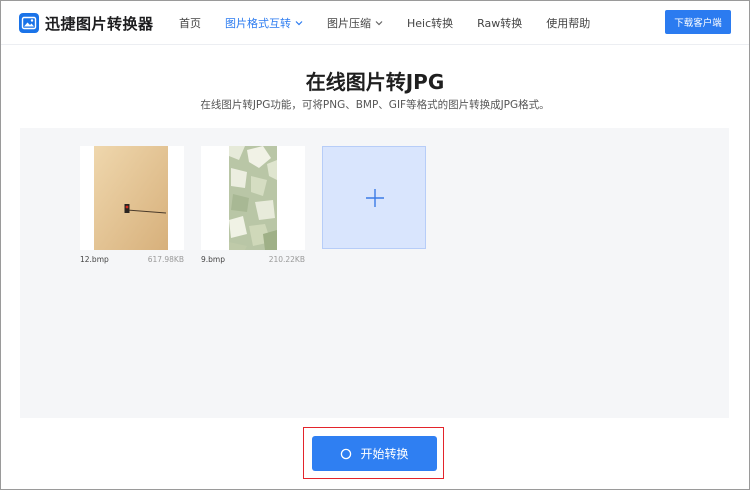 This screenshot has height=490, width=750. I want to click on nav-item-label: Heic转换, so click(430, 23).